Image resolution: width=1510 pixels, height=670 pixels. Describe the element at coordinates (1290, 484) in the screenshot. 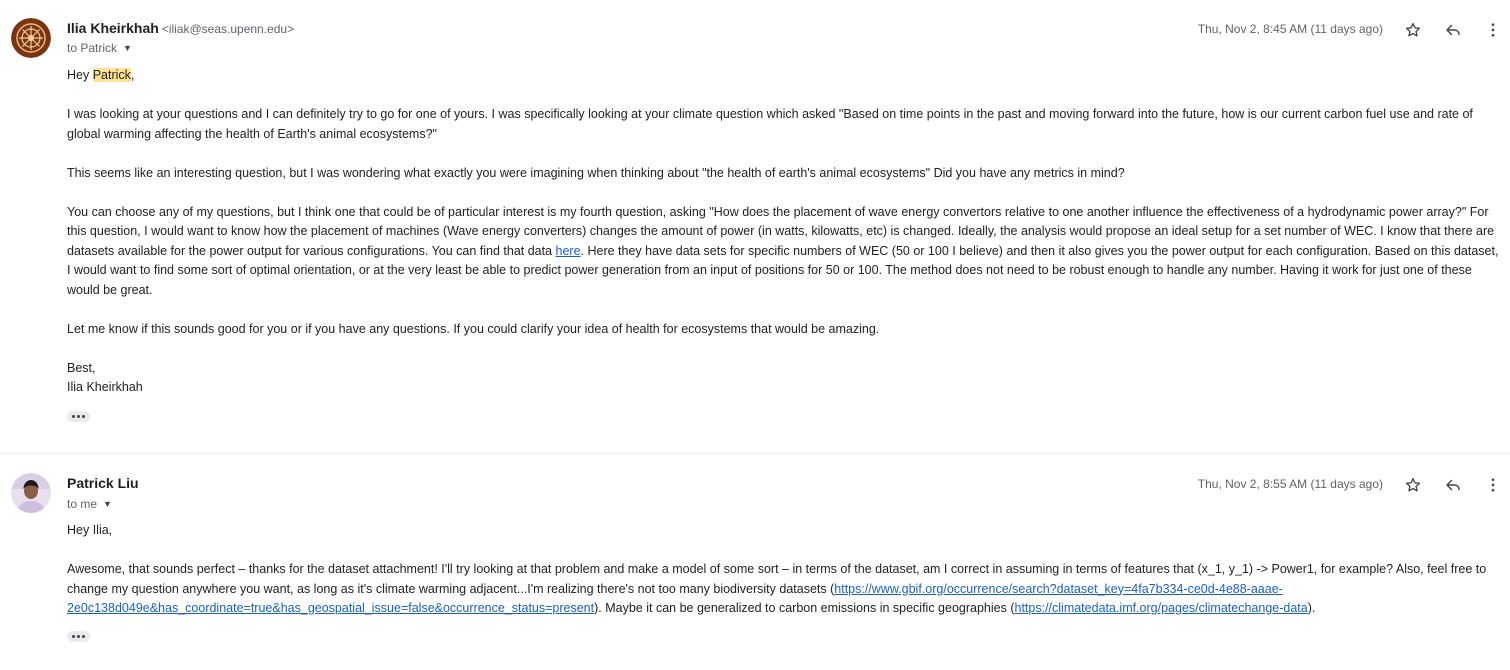

I see `message-date: Thu, Nov 2, 8:55 AM (11 days ago)` at that location.